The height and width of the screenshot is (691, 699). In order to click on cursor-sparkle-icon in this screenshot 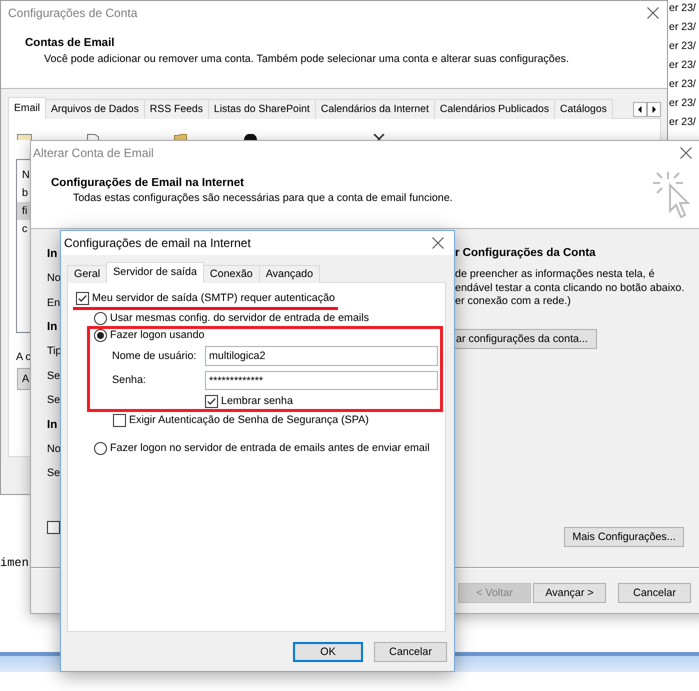, I will do `click(671, 195)`.